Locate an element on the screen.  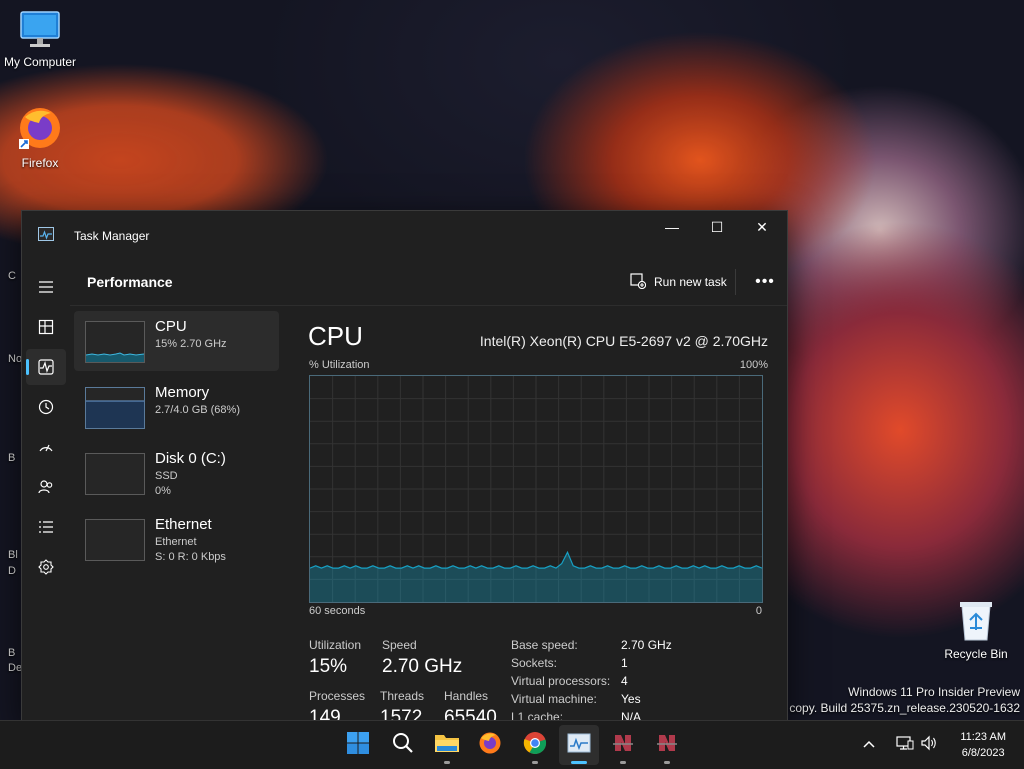
processes-icon is located at coordinates (46, 327).